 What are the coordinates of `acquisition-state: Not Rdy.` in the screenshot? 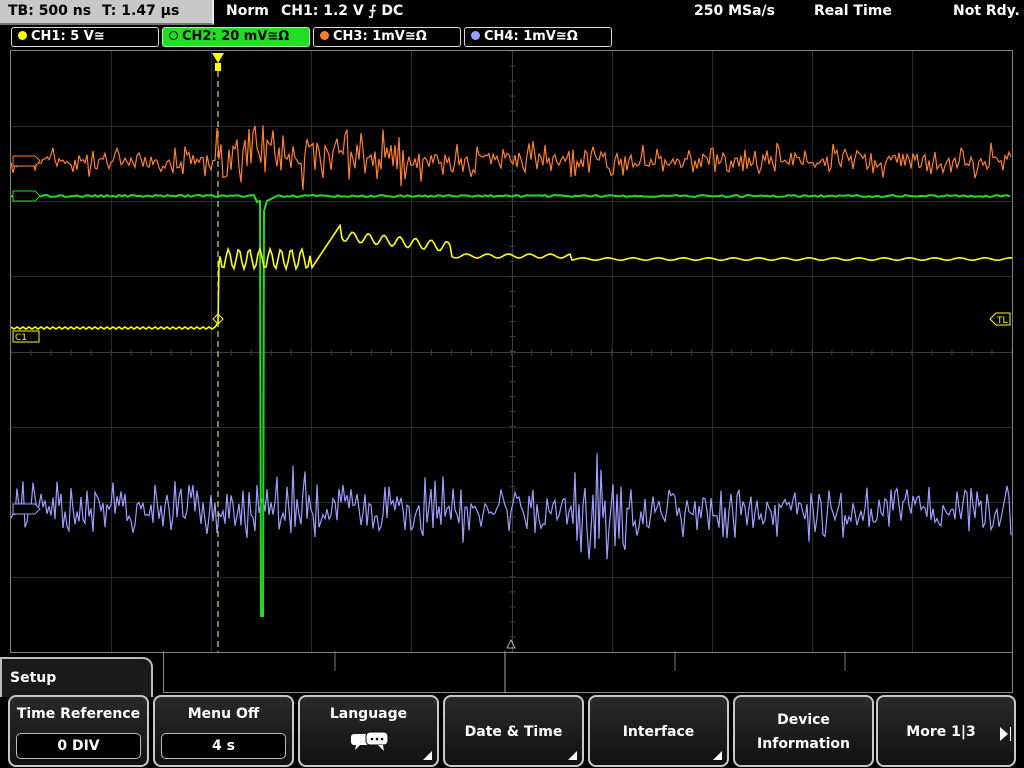 It's located at (986, 11).